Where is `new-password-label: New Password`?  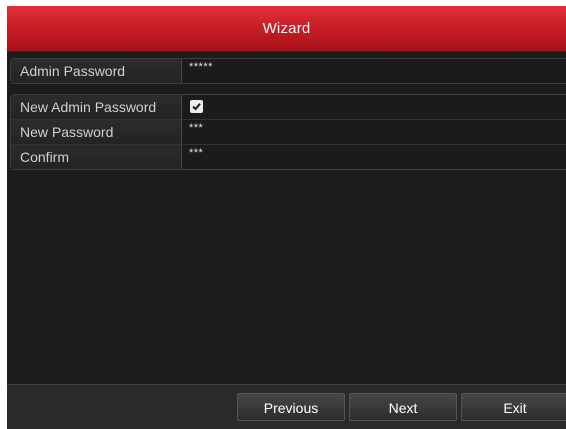
new-password-label: New Password is located at coordinates (96, 132).